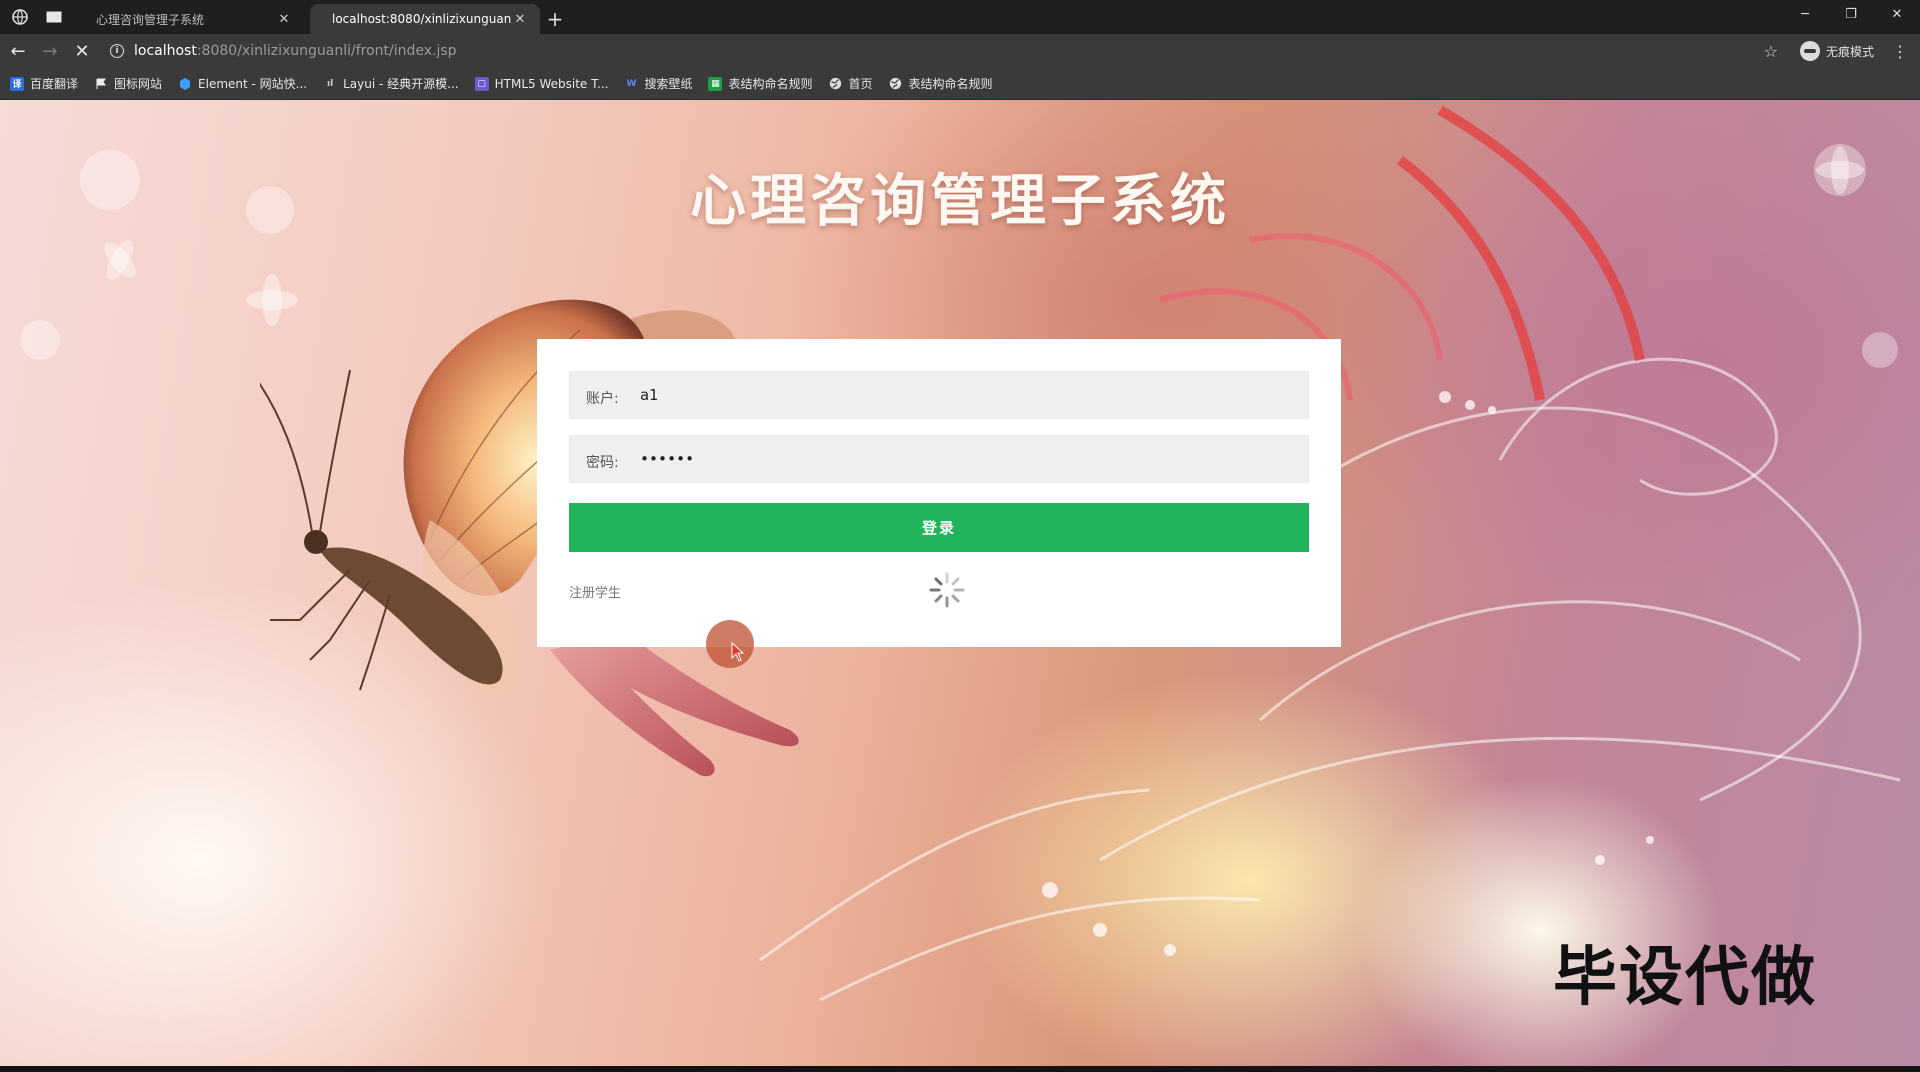  Describe the element at coordinates (1897, 14) in the screenshot. I see `close-window-icon: ✕` at that location.